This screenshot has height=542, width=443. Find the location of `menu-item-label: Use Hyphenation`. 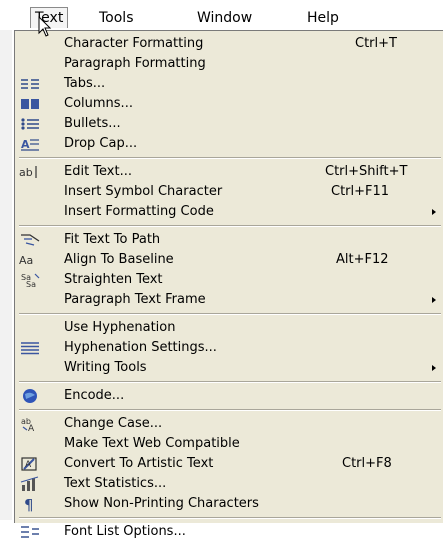

menu-item-label: Use Hyphenation is located at coordinates (120, 327).